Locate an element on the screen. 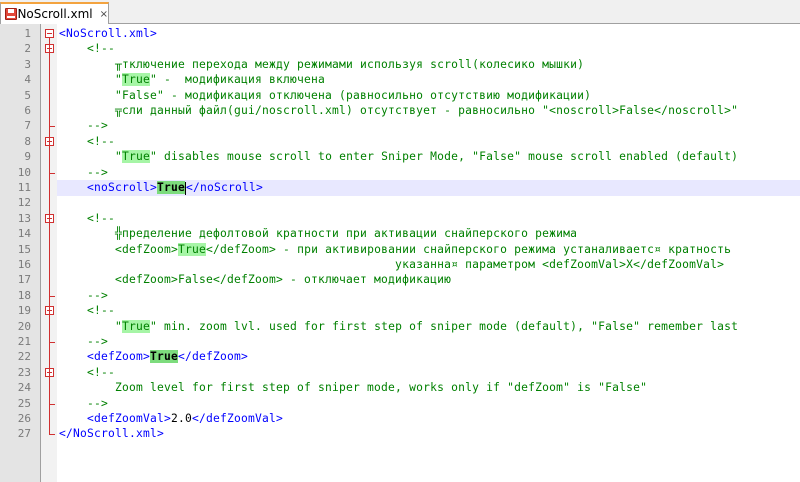 The height and width of the screenshot is (482, 800). line-number: 25 is located at coordinates (24, 403).